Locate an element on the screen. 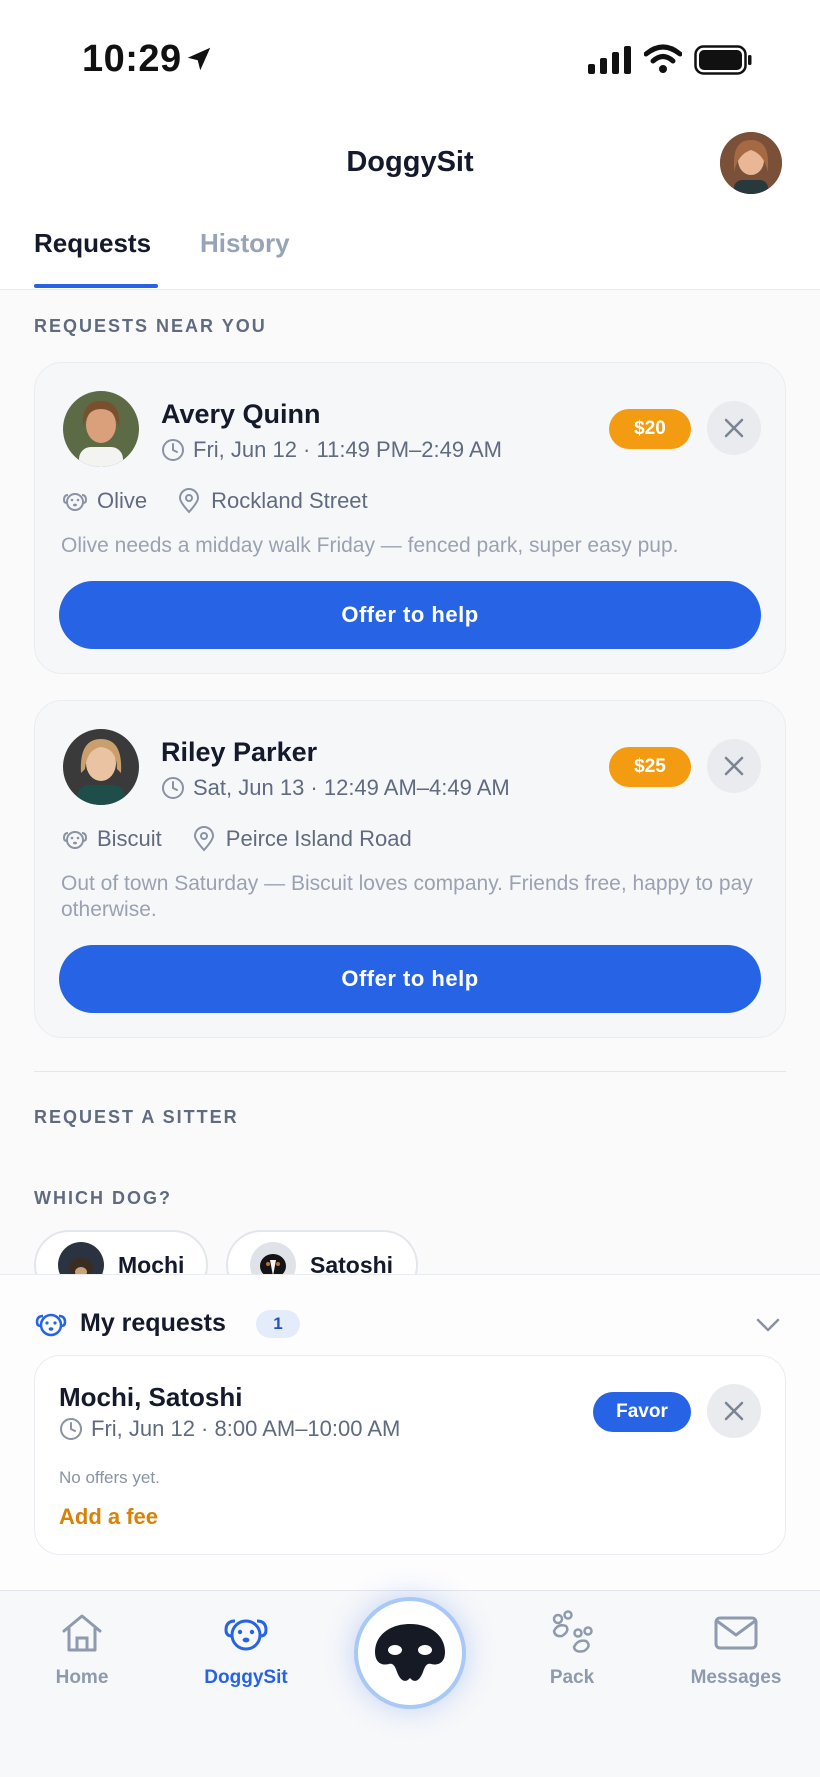 The height and width of the screenshot is (1777, 820). section-label-request-sitter: REQUEST A SITTER is located at coordinates (136, 1117).